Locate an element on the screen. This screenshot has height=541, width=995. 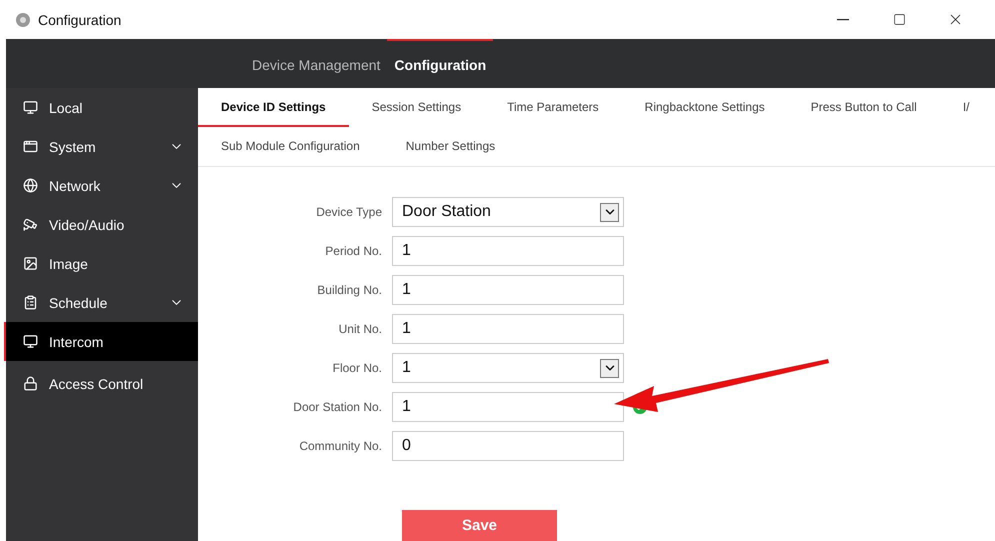
field-label: Door Station No. is located at coordinates (337, 407).